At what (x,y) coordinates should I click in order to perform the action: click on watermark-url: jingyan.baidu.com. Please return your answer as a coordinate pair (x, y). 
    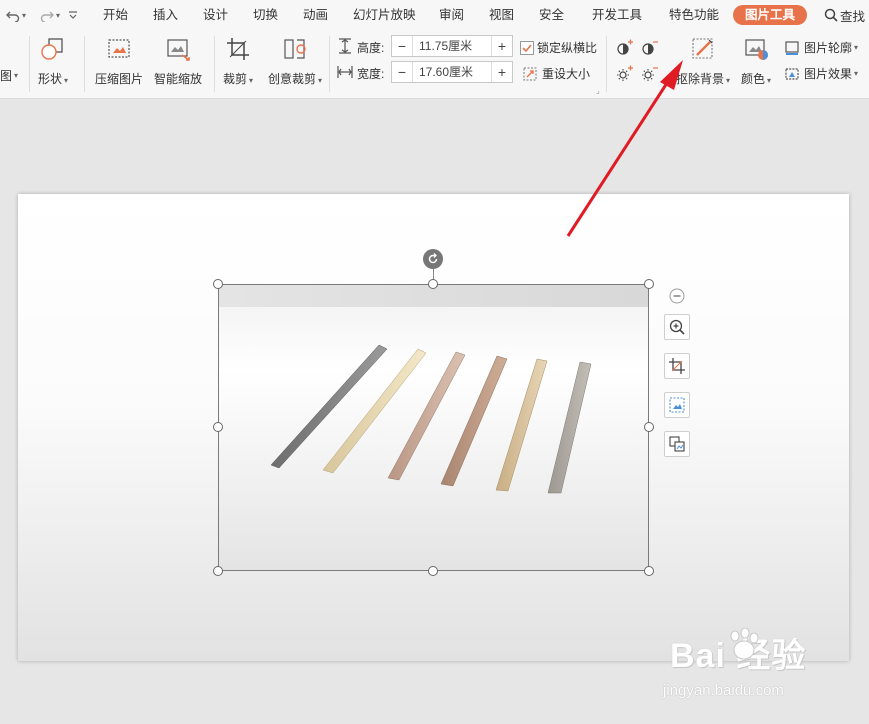
    Looking at the image, I should click on (723, 690).